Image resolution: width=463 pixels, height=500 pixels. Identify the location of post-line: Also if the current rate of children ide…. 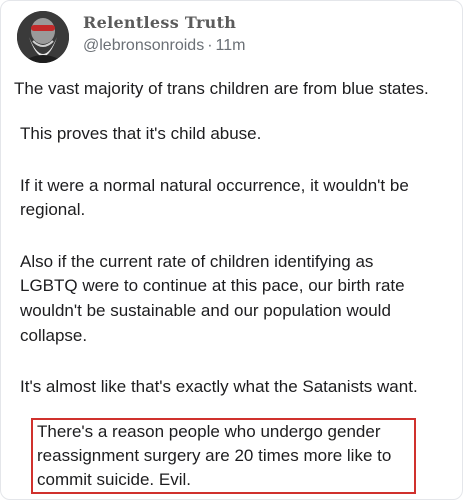
(197, 261).